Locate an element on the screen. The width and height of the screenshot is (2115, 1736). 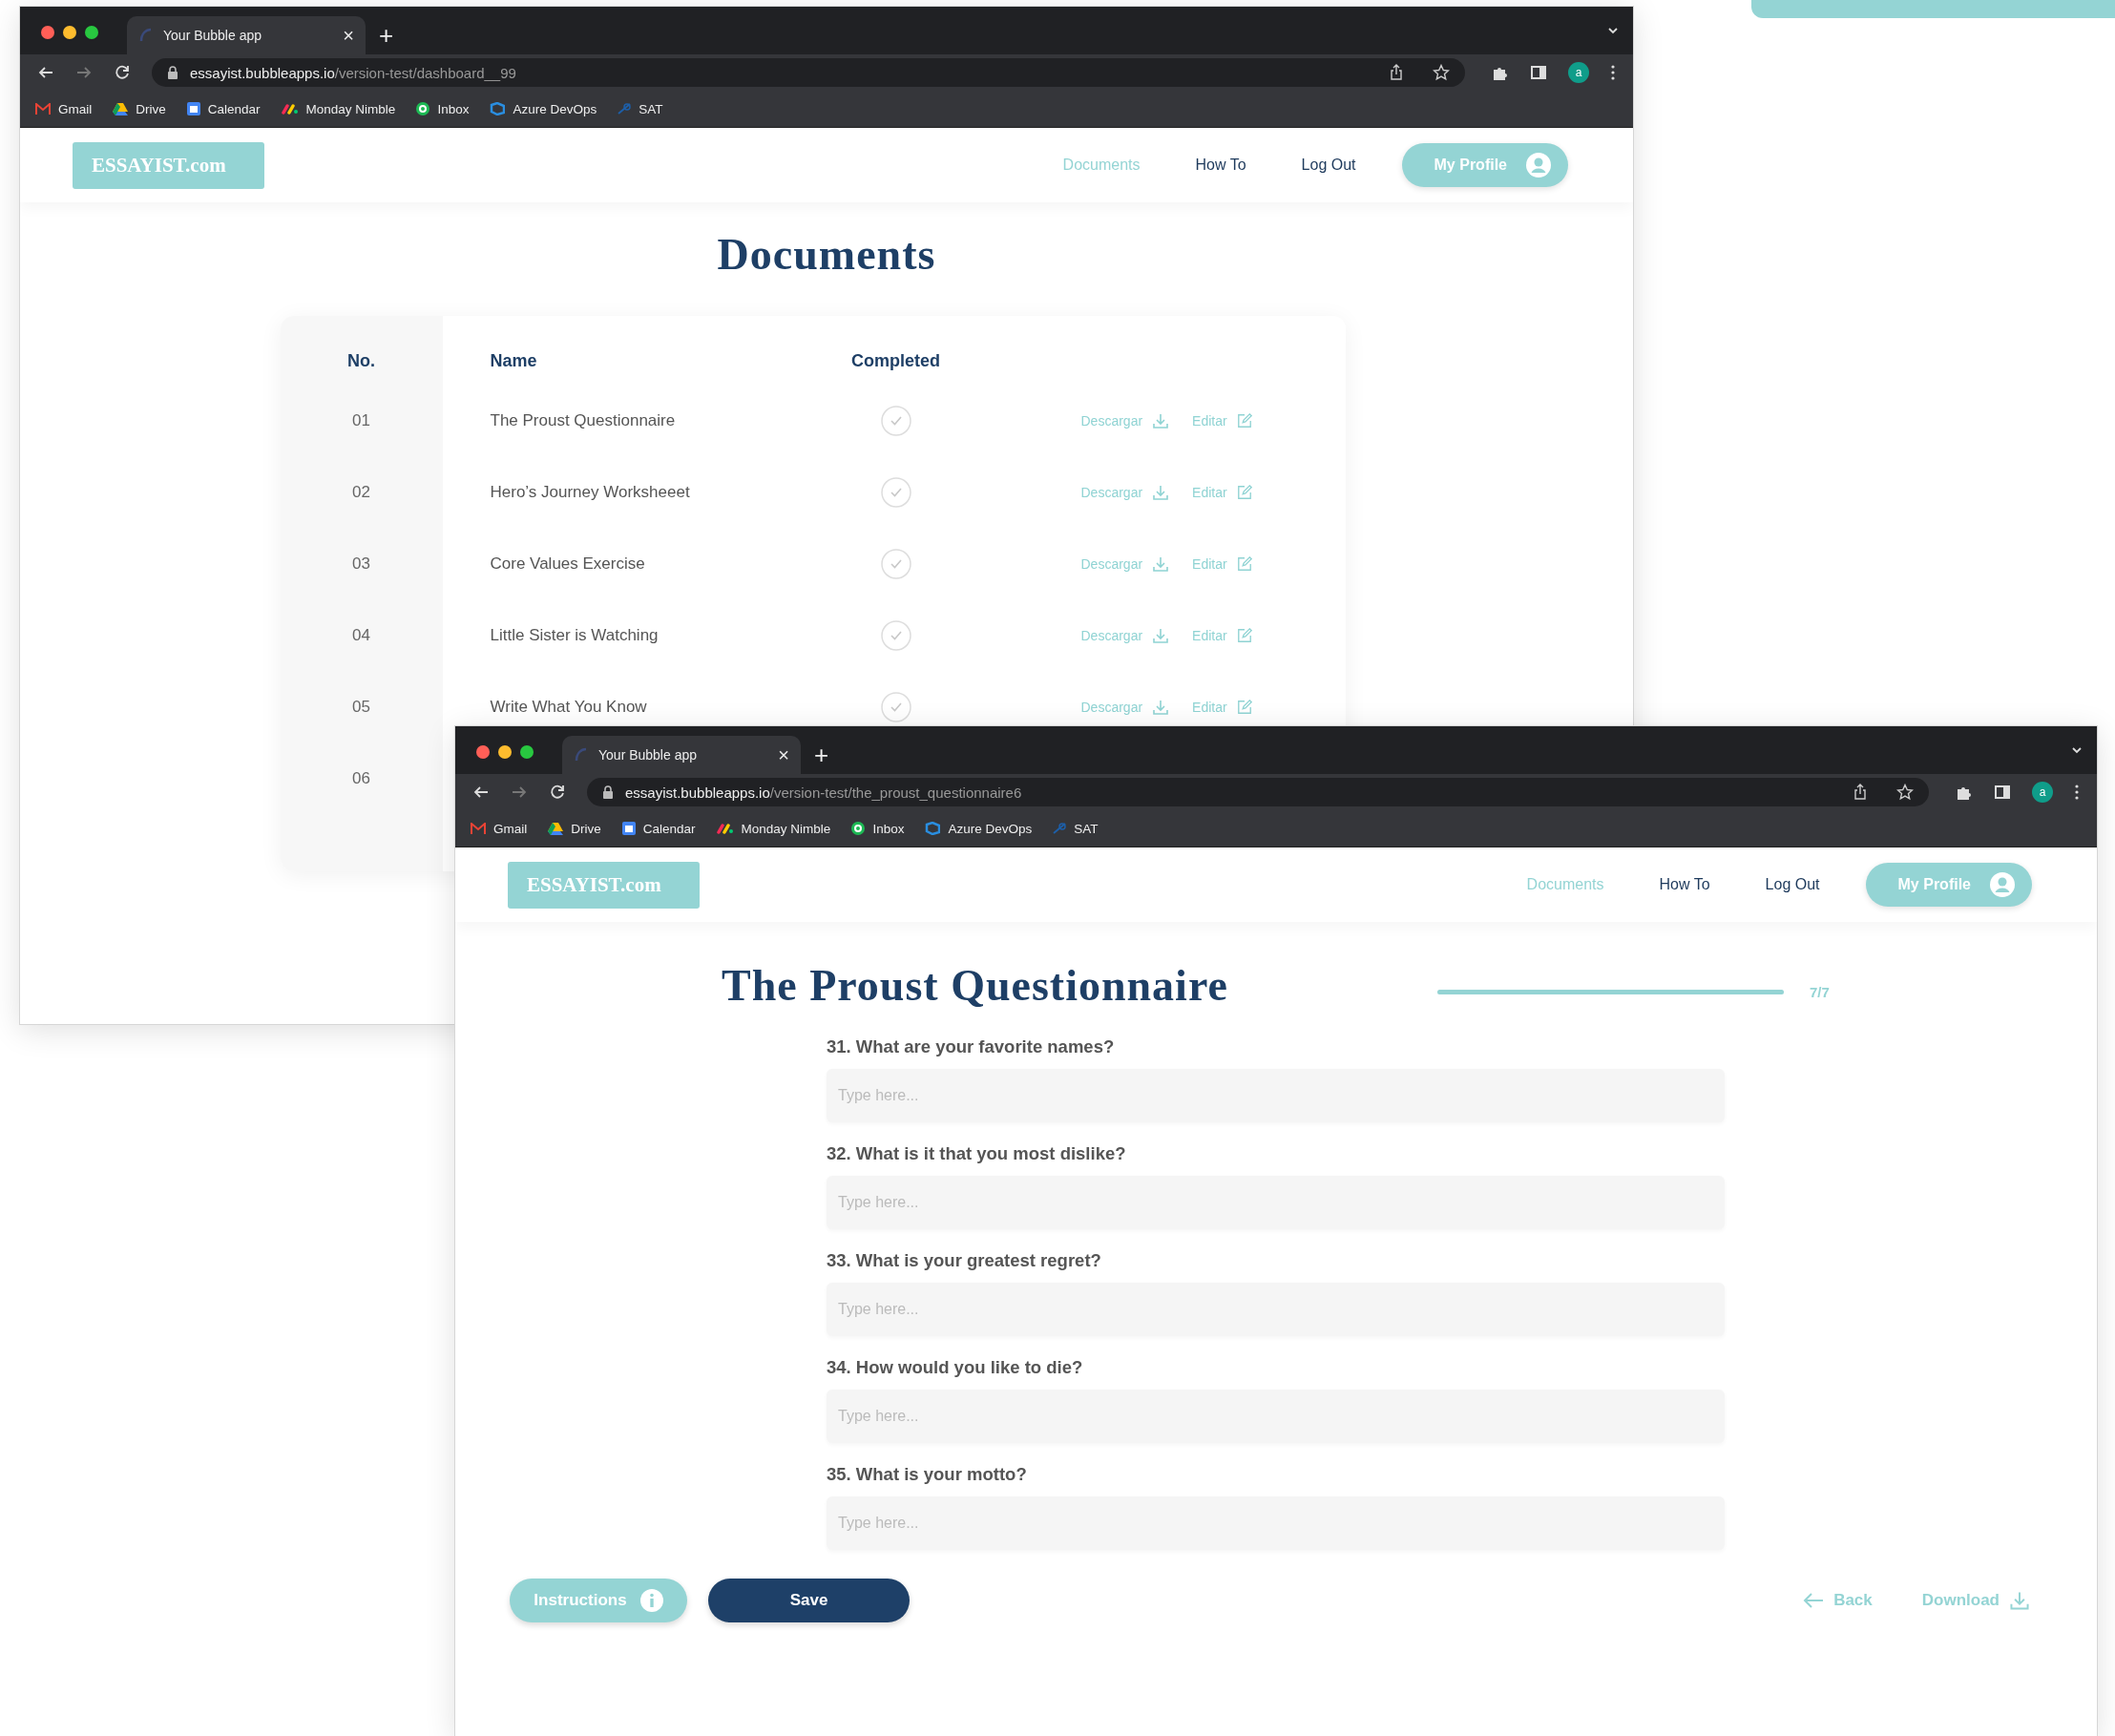
document-name: Core Values Exercise is located at coordinates (567, 564).